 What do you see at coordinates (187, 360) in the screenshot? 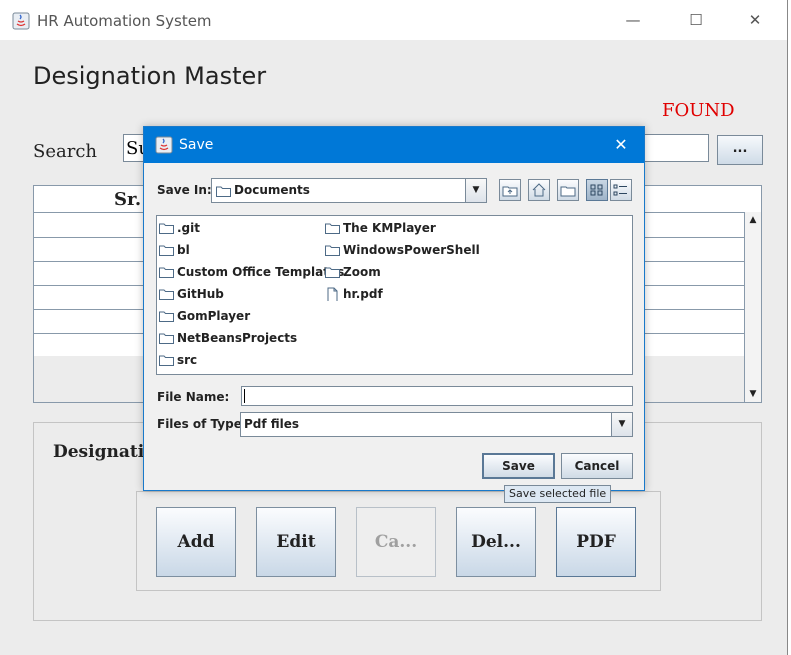
I see `file-item-label: src` at bounding box center [187, 360].